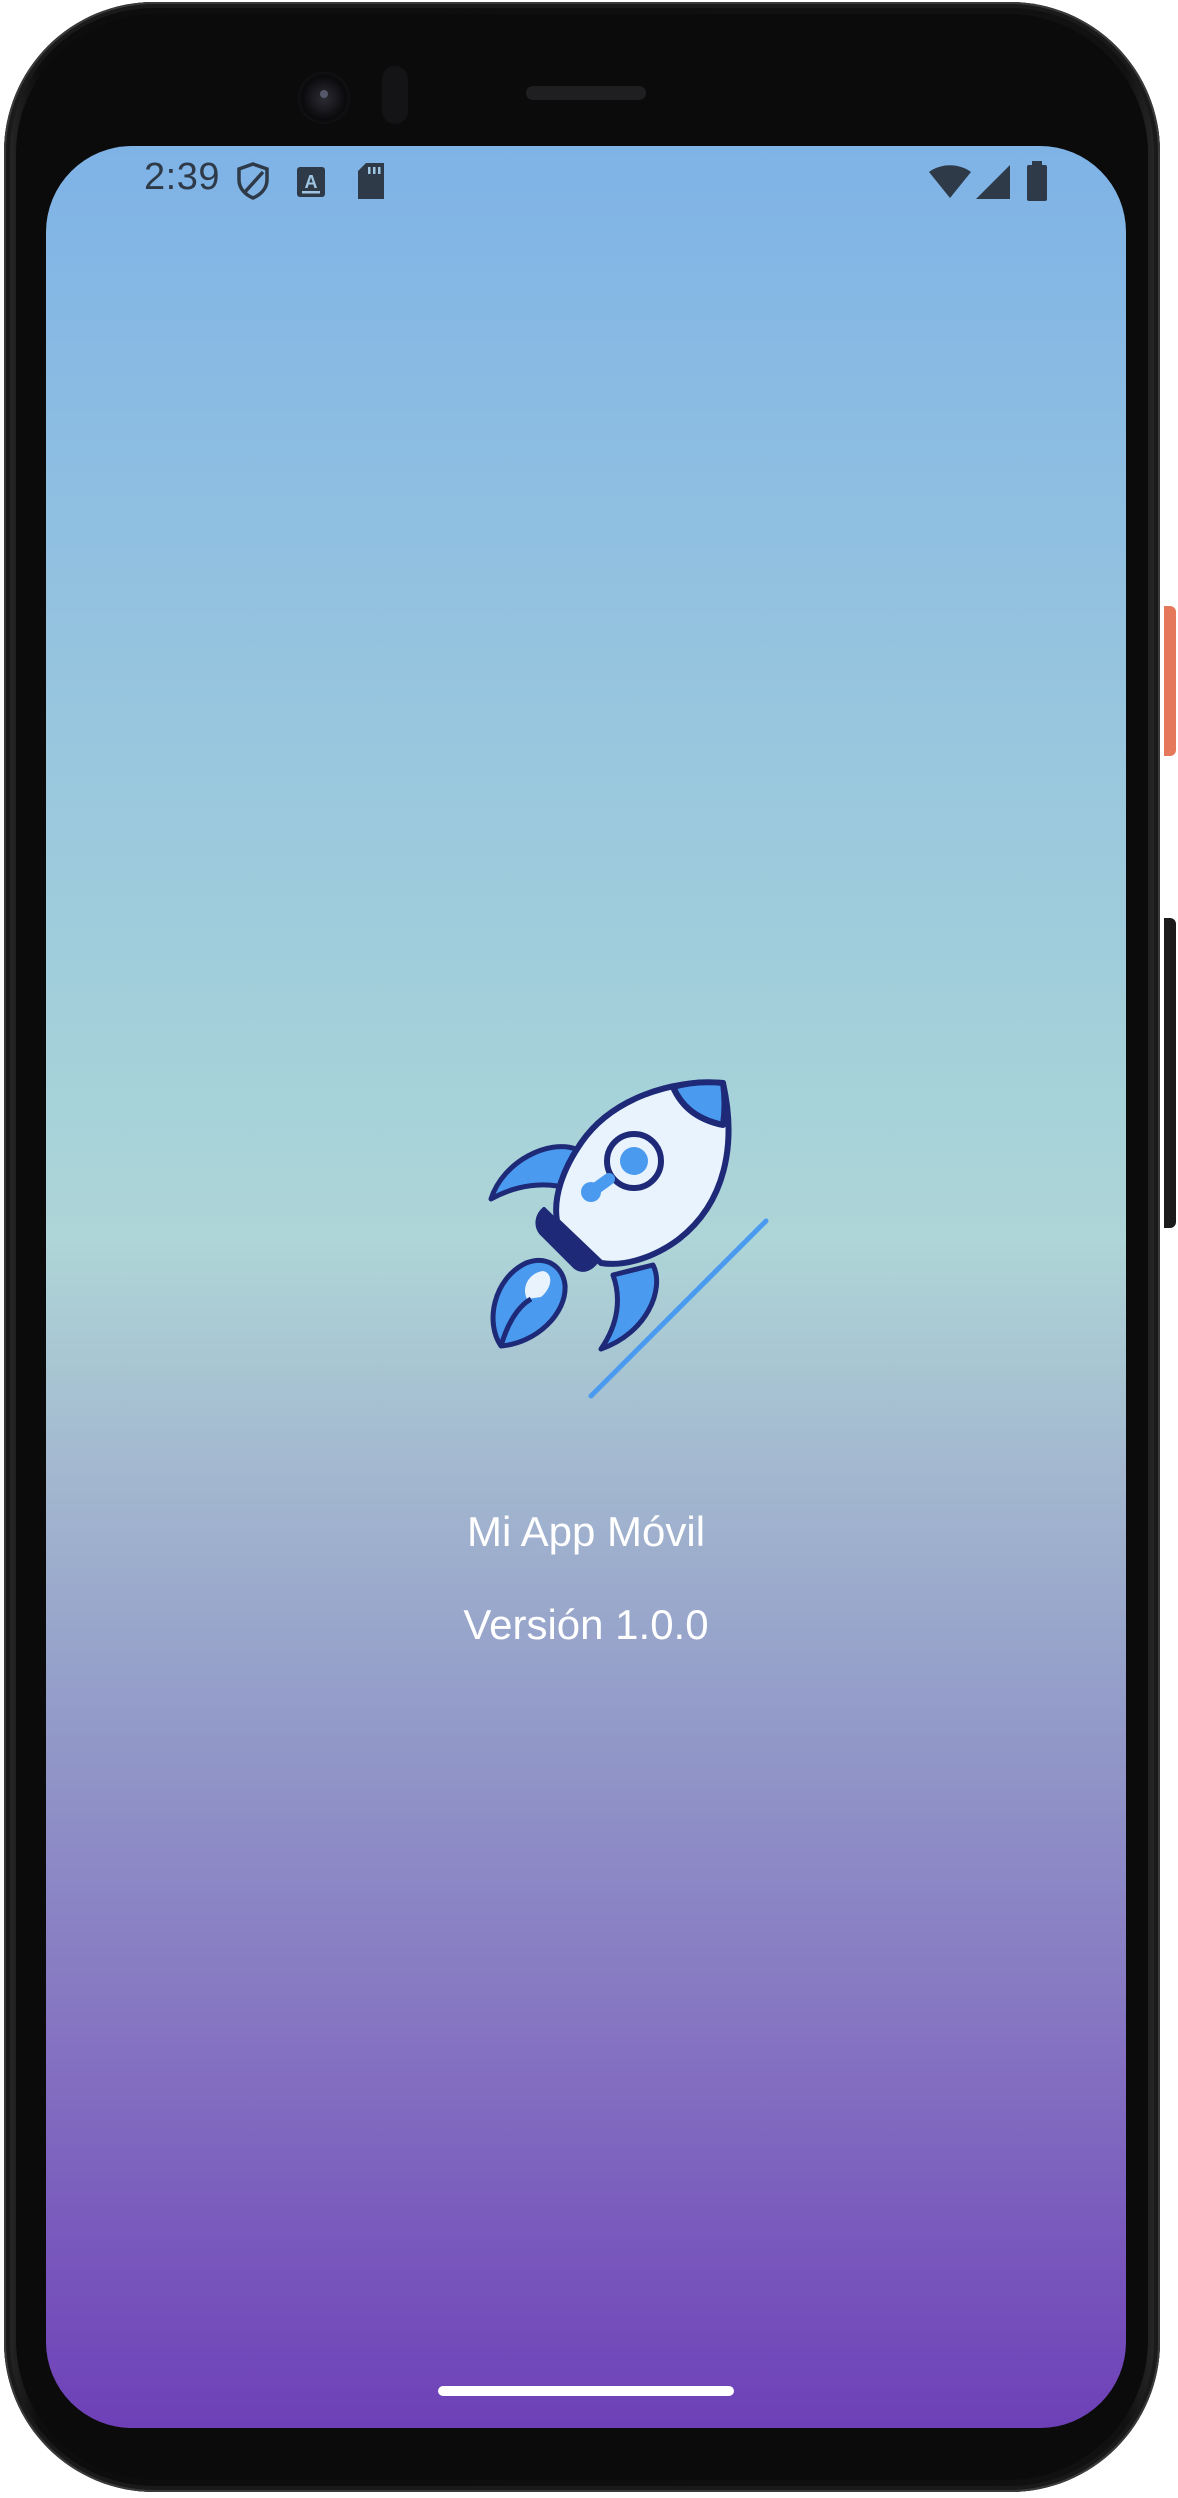 The width and height of the screenshot is (1178, 2498). I want to click on status-time: 2:39, so click(182, 177).